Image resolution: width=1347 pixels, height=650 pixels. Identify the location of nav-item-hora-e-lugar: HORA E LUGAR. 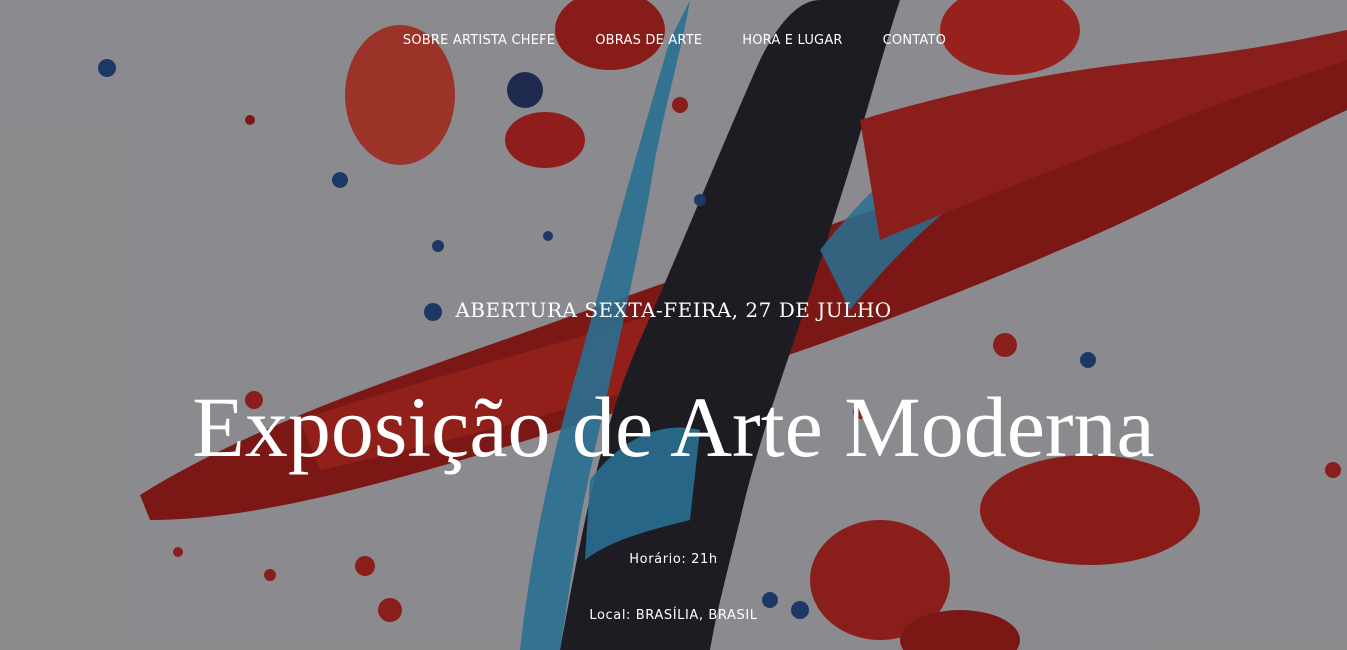
(792, 40).